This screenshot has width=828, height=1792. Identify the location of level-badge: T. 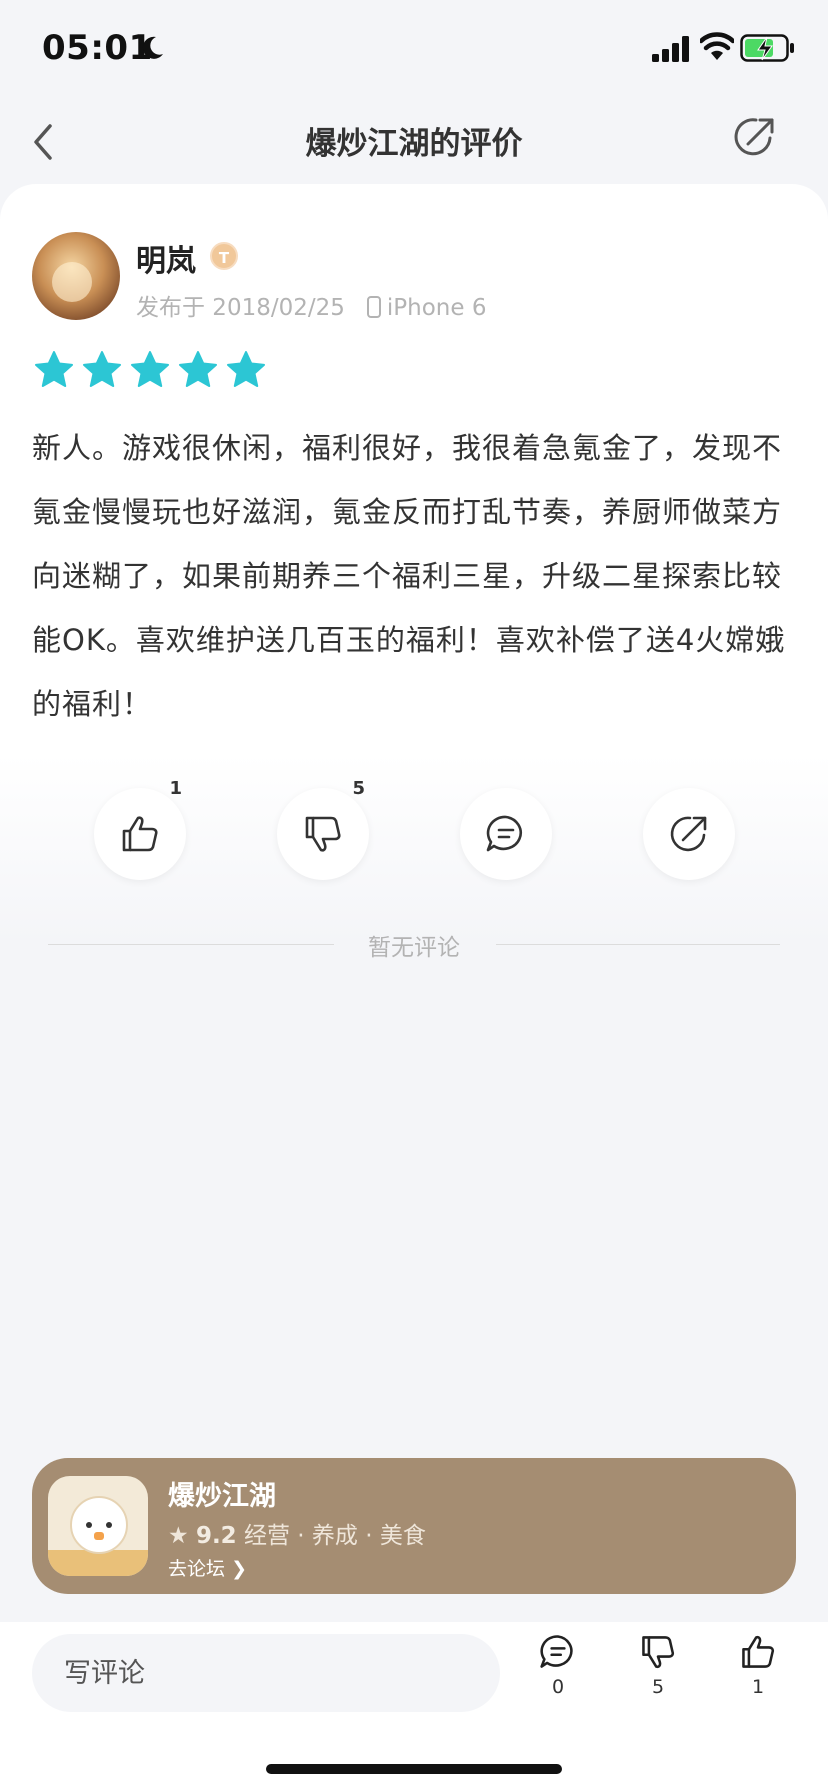
(224, 256).